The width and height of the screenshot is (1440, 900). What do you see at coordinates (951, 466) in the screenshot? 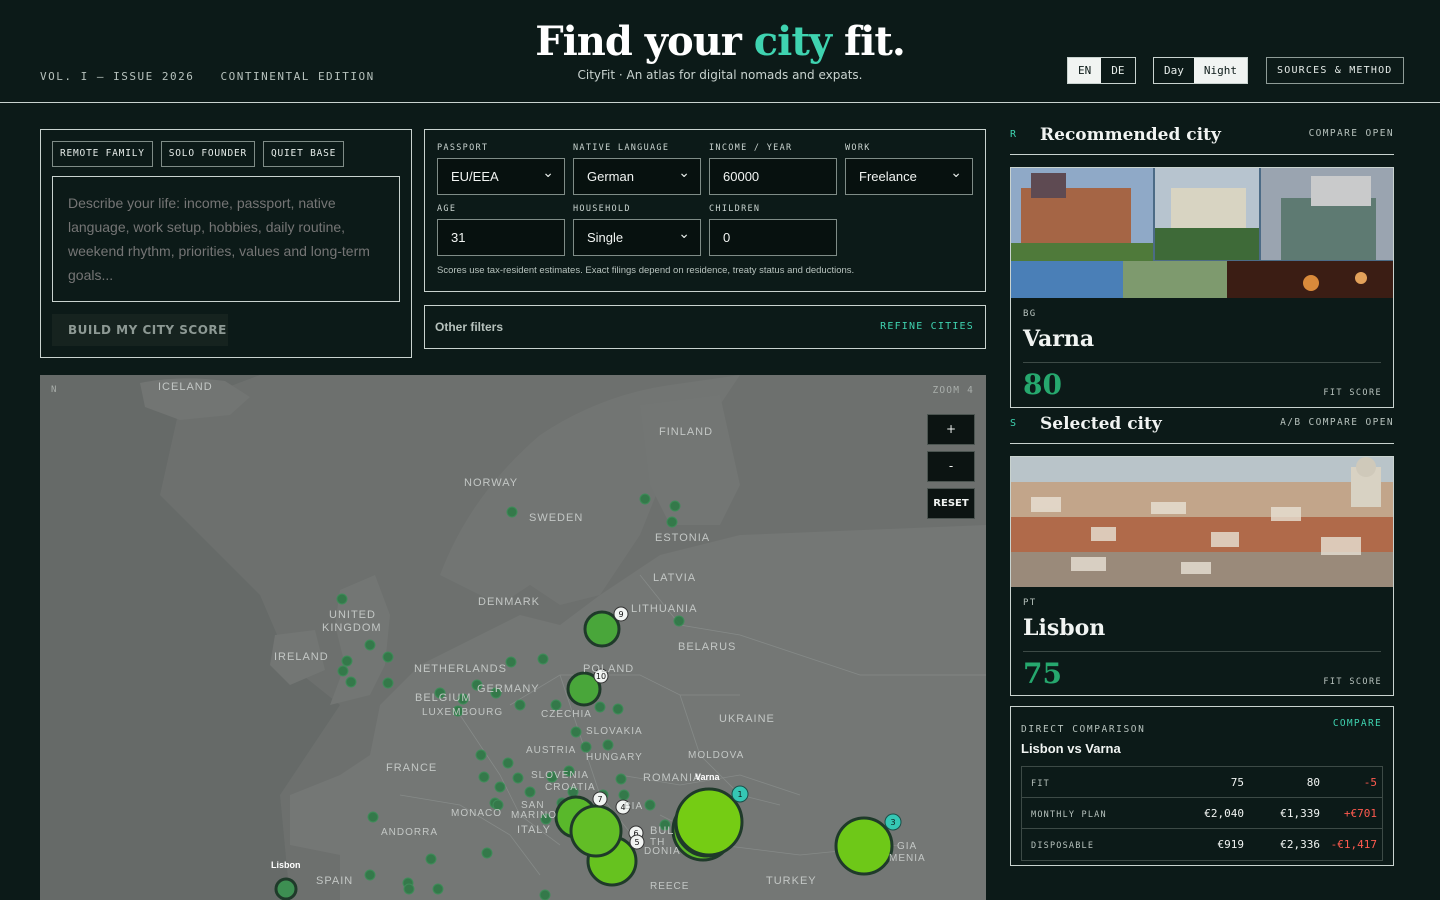
I see `zoom-out-button: -` at bounding box center [951, 466].